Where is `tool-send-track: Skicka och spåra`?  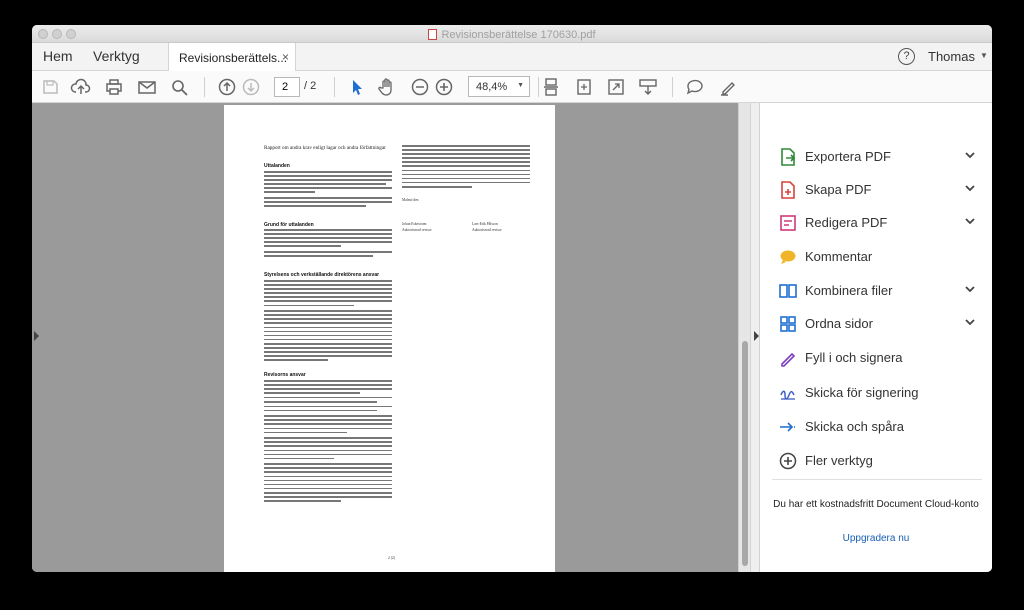
tool-send-track: Skicka och spåra is located at coordinates (876, 426).